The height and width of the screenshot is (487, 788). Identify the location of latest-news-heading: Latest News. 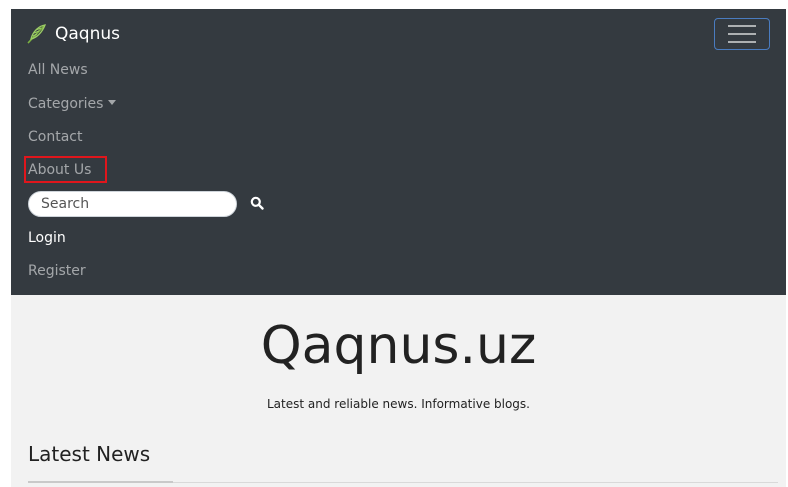
(89, 454).